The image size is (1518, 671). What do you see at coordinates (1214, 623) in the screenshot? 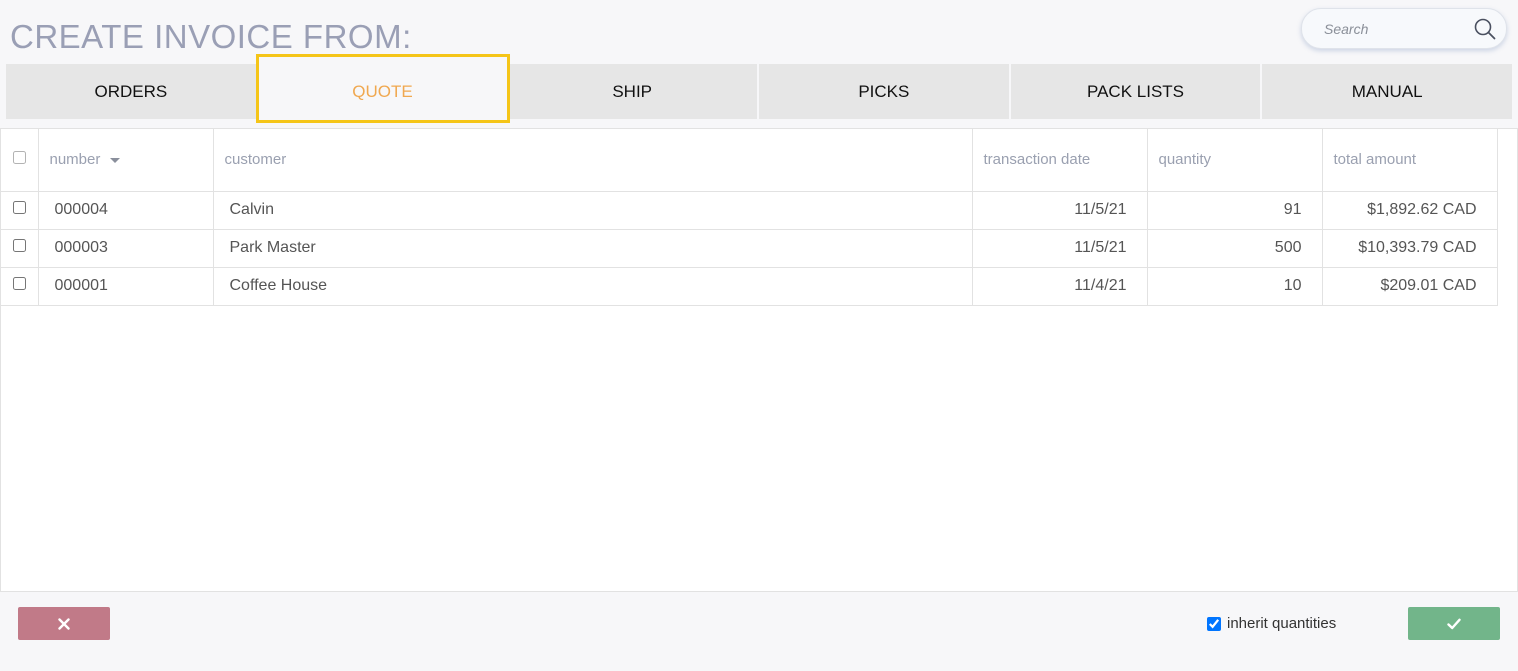
I see `inherit-quantities-checkbox` at bounding box center [1214, 623].